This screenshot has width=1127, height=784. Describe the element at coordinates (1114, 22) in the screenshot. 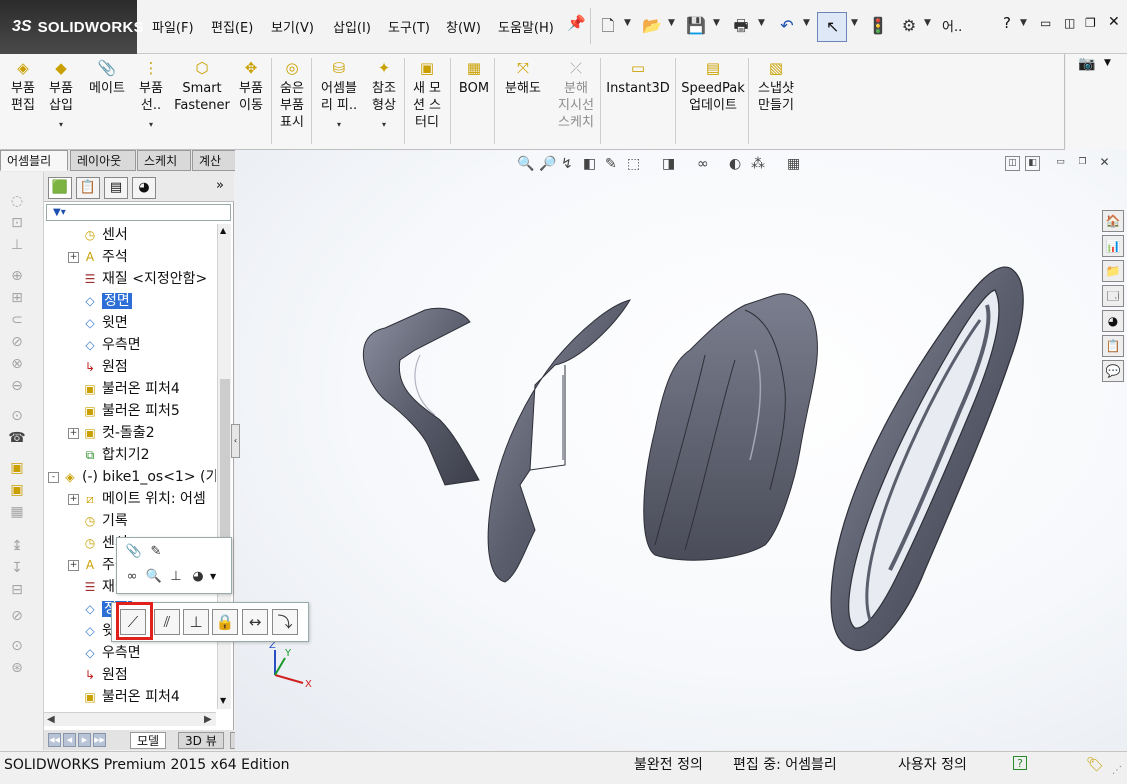

I see `close-icon: ✕` at that location.